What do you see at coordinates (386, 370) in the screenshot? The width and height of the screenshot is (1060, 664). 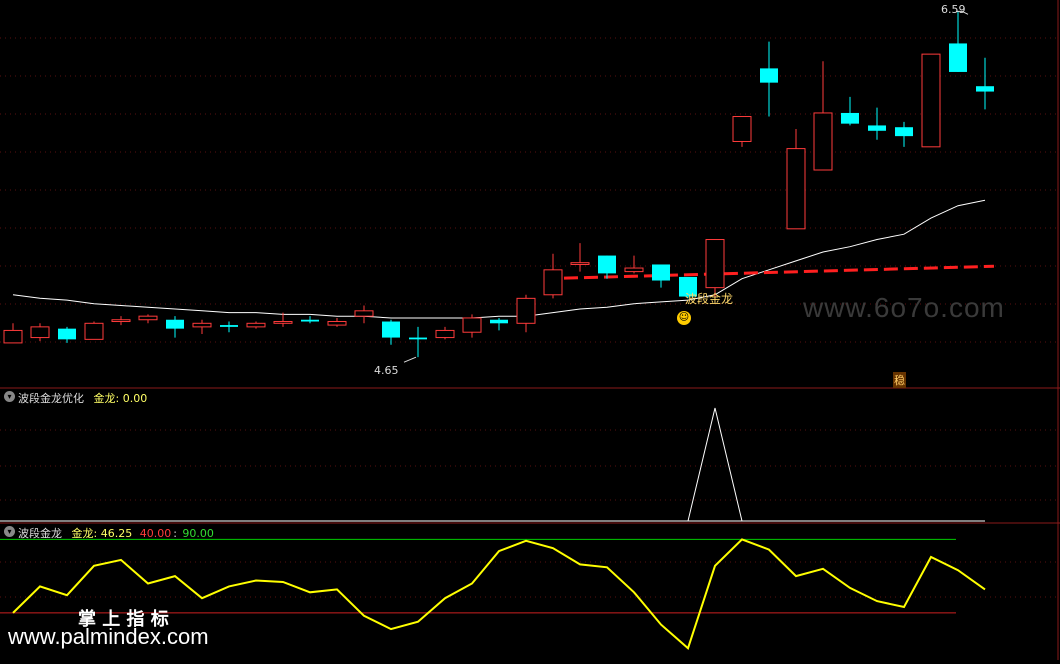 I see `low-price-label: 4.65` at bounding box center [386, 370].